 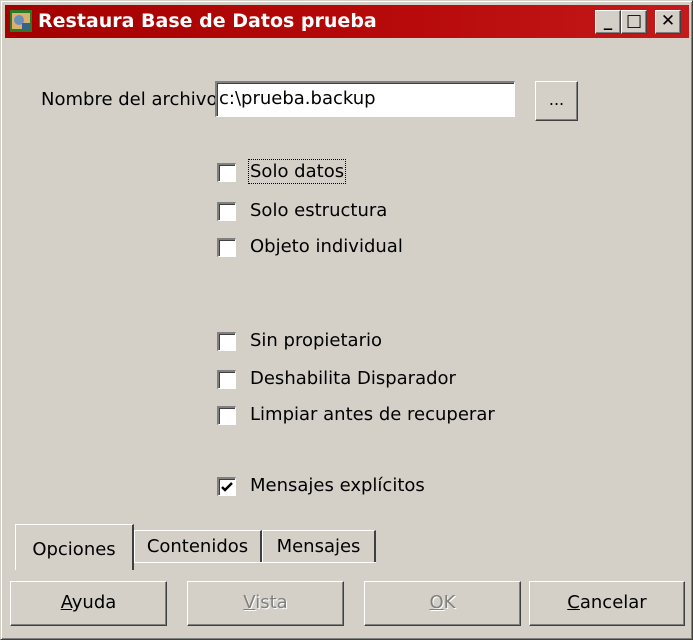 I want to click on view-mnemonic: V, so click(x=249, y=602).